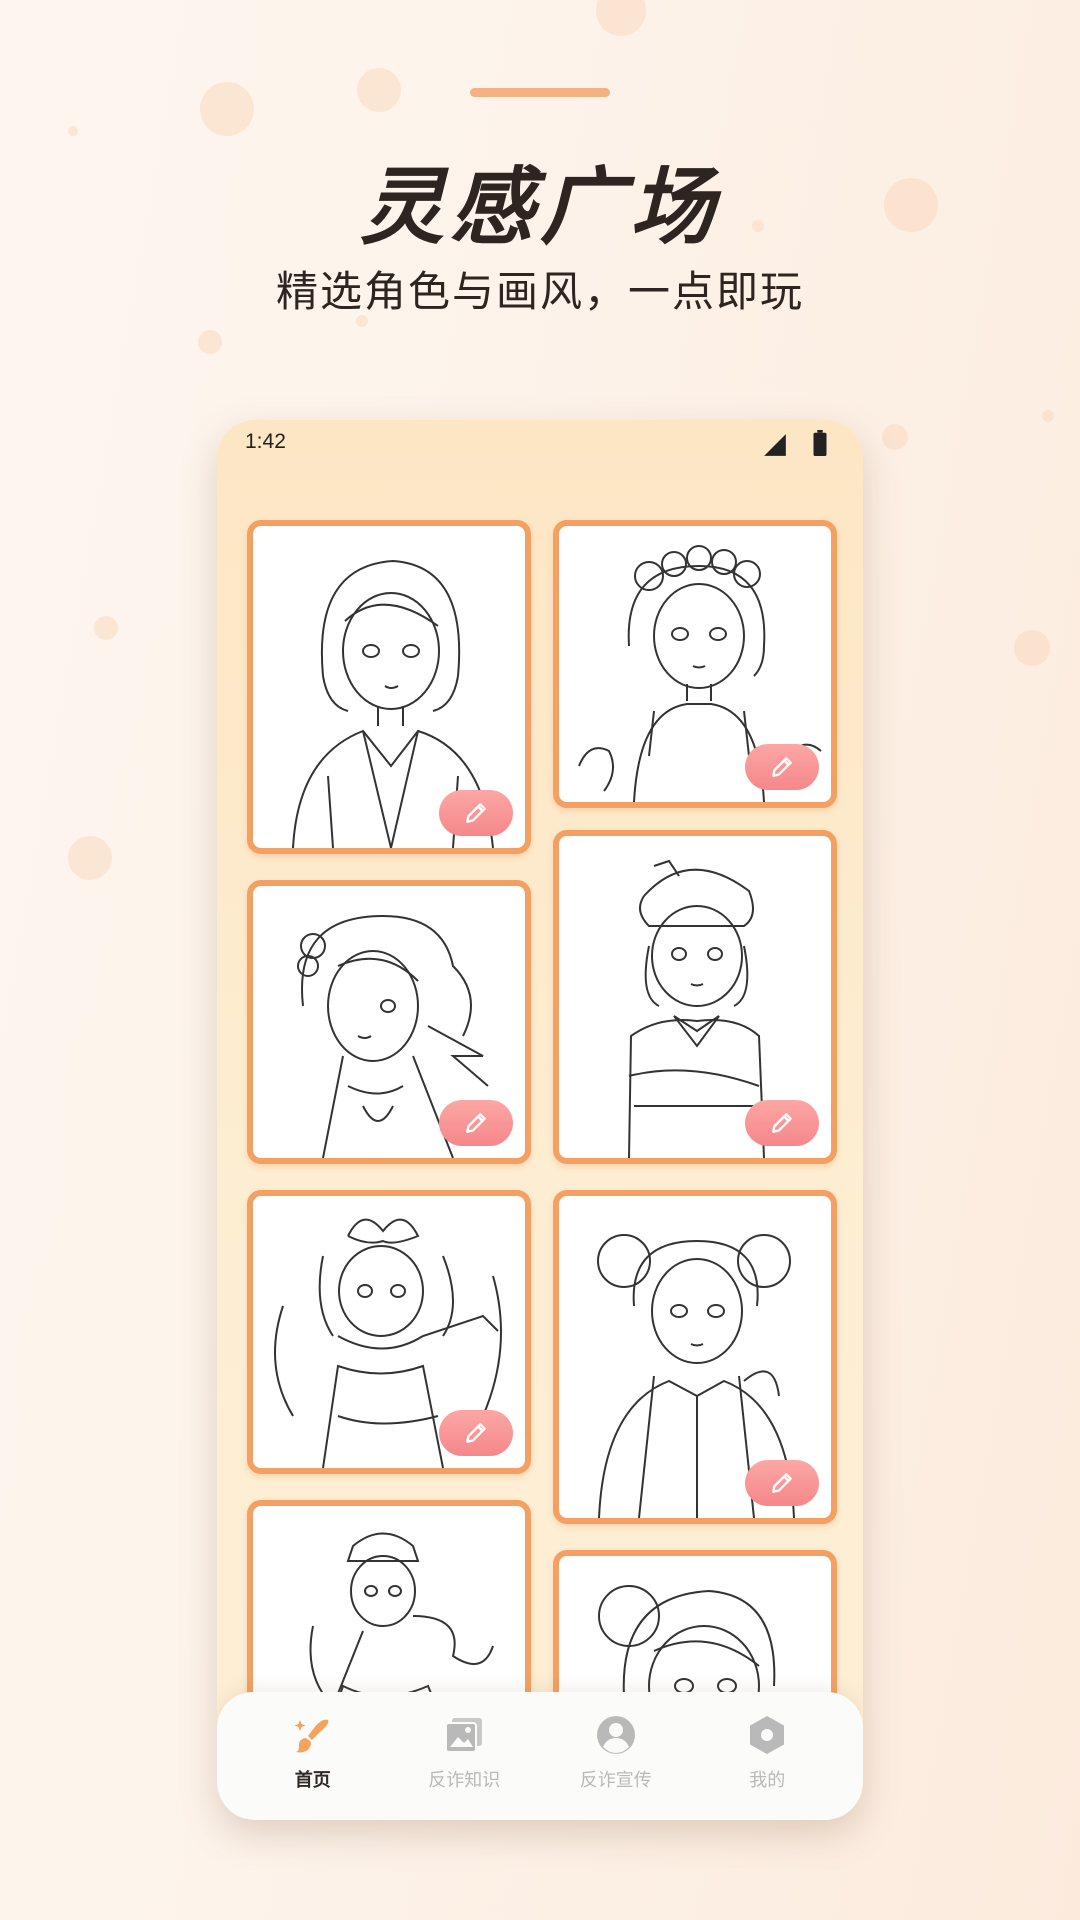  Describe the element at coordinates (540, 1756) in the screenshot. I see `bottom-tab-bar: 首页 反诈知识 反诈宣传 我的` at that location.